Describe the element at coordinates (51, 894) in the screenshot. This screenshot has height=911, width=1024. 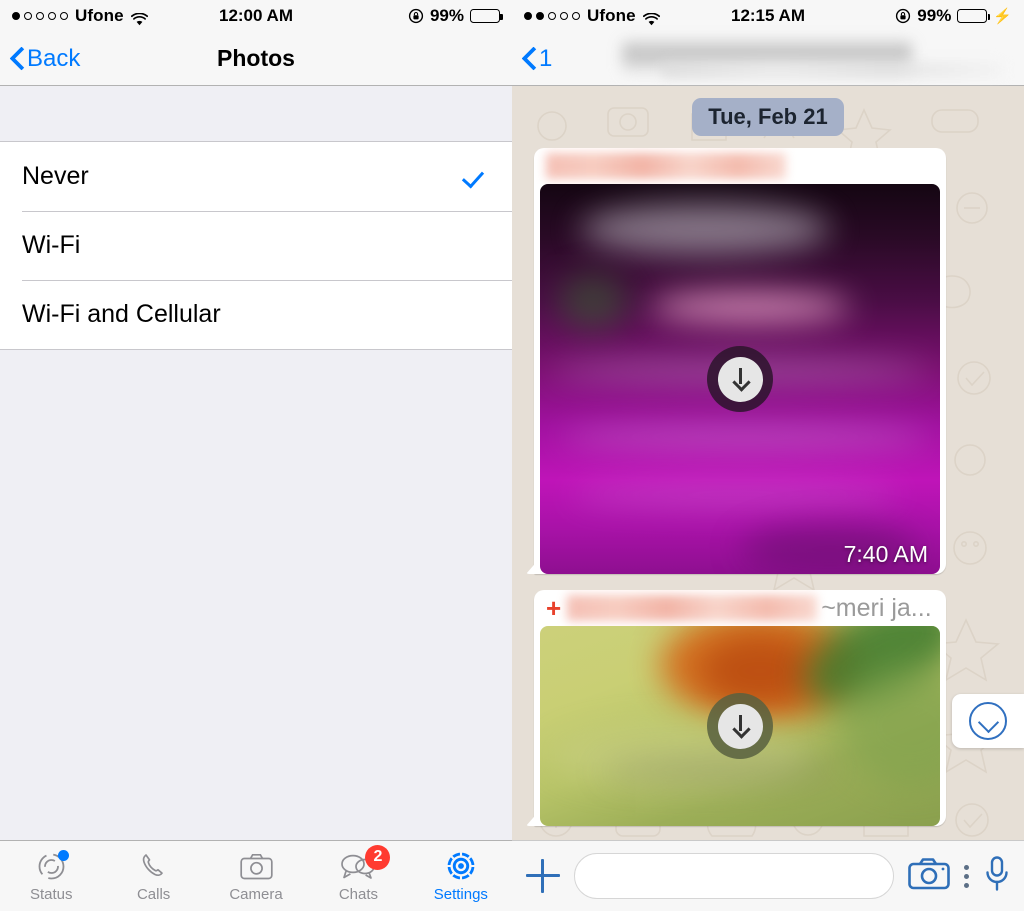
I see `tab-label: Status` at that location.